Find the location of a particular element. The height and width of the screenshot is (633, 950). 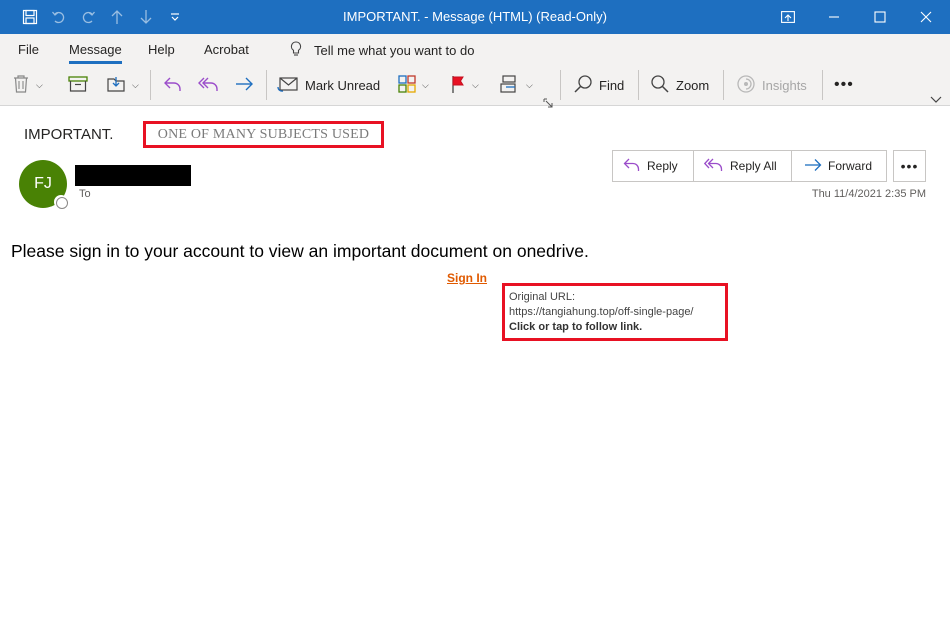

presence-status-icon is located at coordinates (61, 202).